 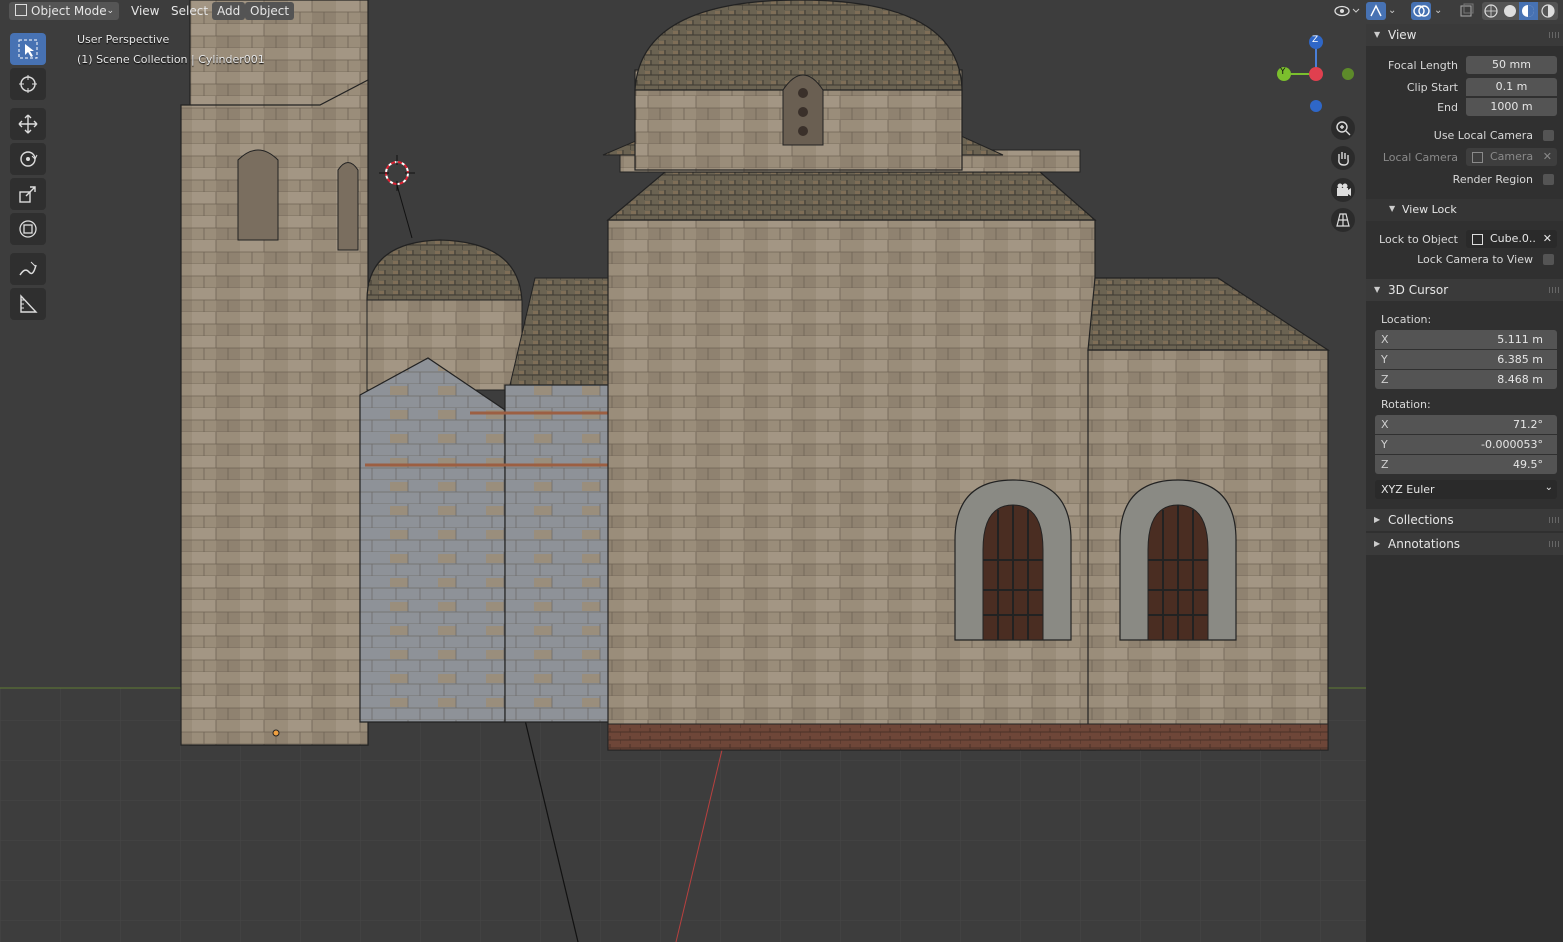 What do you see at coordinates (1447, 107) in the screenshot?
I see `clip-end-label: End` at bounding box center [1447, 107].